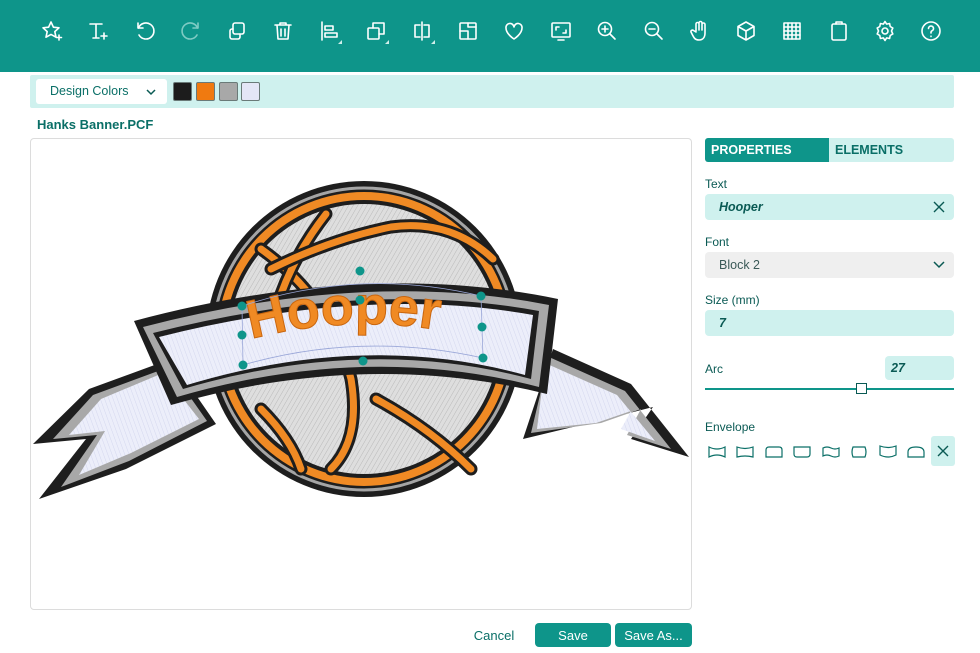  What do you see at coordinates (829, 265) in the screenshot?
I see `font-select: Block 2` at bounding box center [829, 265].